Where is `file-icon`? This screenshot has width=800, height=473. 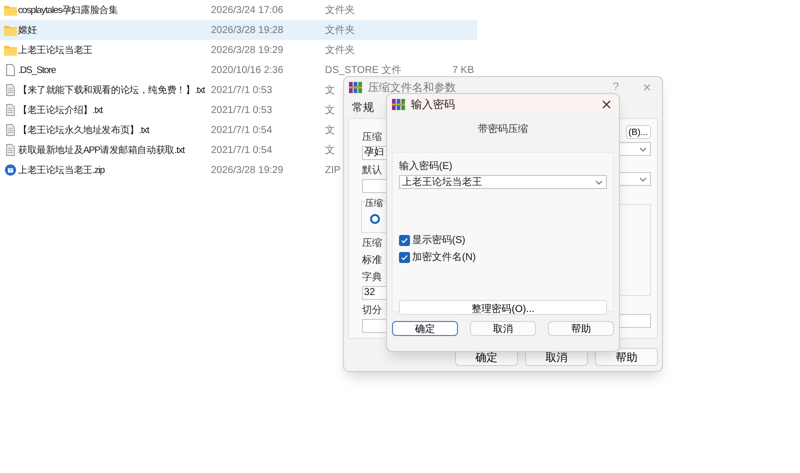
file-icon is located at coordinates (10, 70).